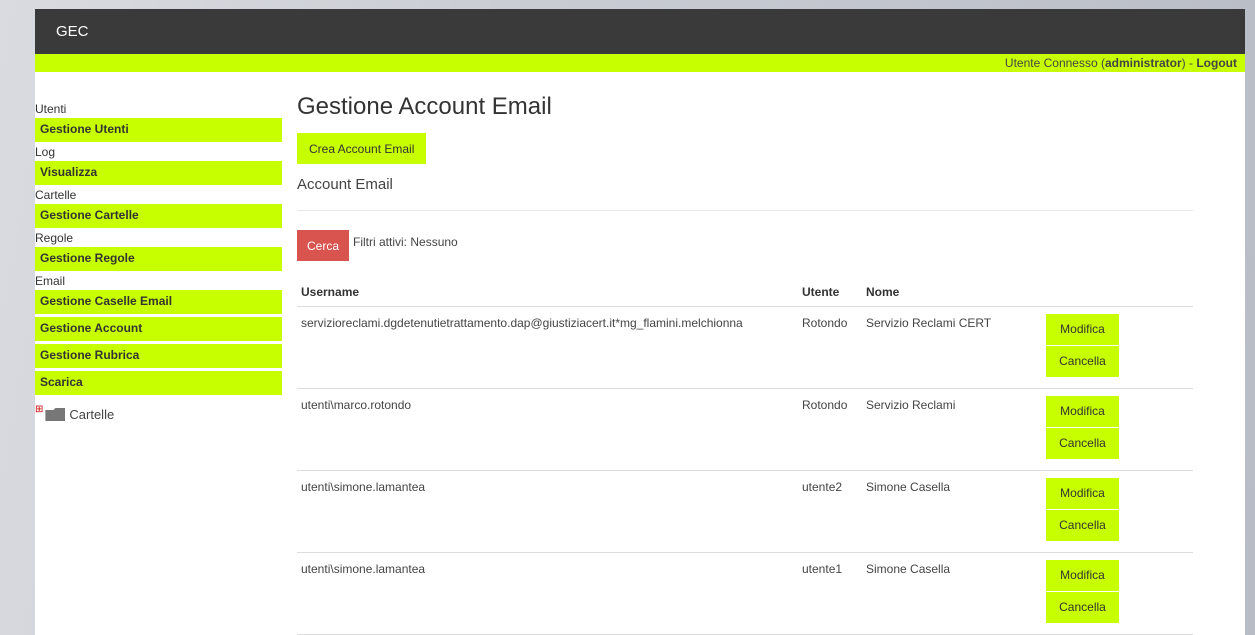 Image resolution: width=1255 pixels, height=635 pixels. I want to click on cell-nome: Servizio Reclami, so click(956, 429).